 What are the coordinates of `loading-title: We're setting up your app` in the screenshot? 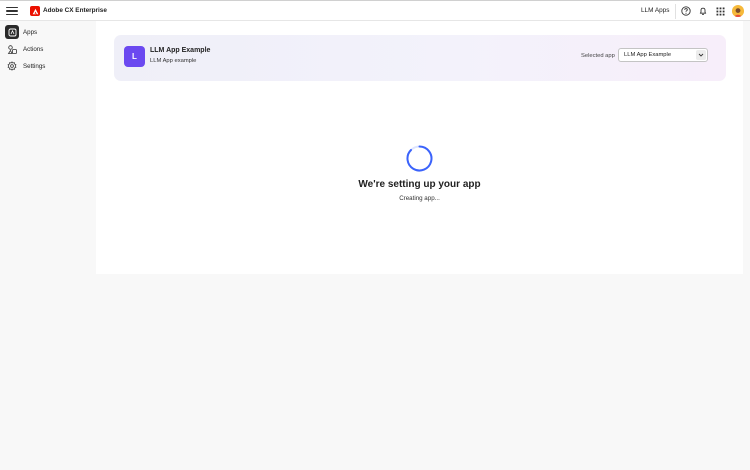 It's located at (419, 184).